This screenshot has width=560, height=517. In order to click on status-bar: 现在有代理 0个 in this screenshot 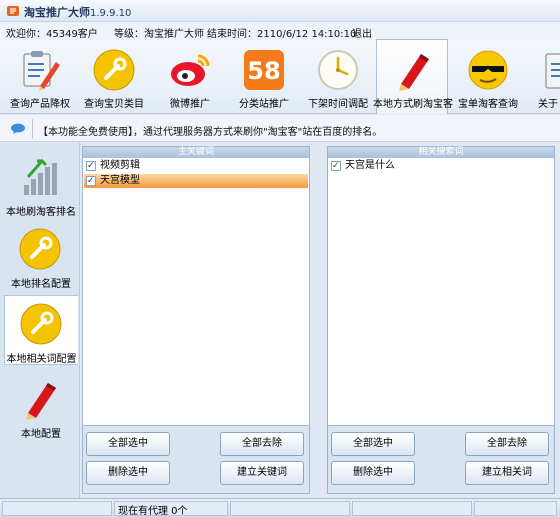, I will do `click(280, 507)`.